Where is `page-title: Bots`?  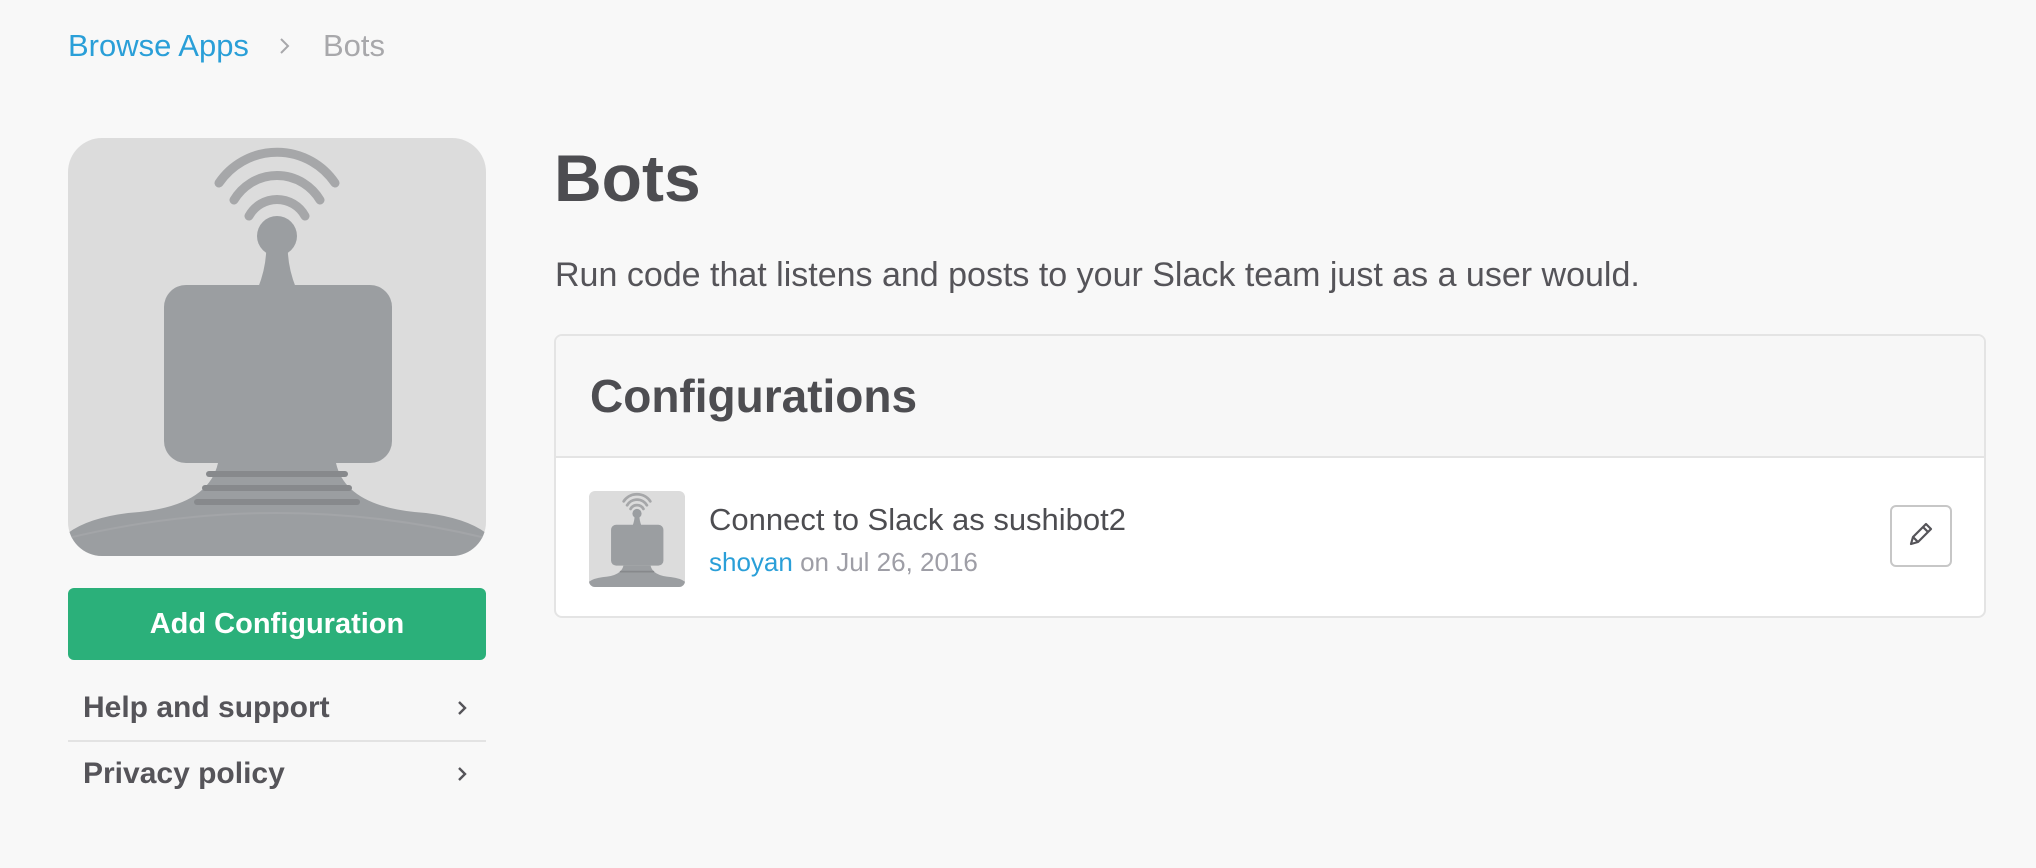
page-title: Bots is located at coordinates (627, 178).